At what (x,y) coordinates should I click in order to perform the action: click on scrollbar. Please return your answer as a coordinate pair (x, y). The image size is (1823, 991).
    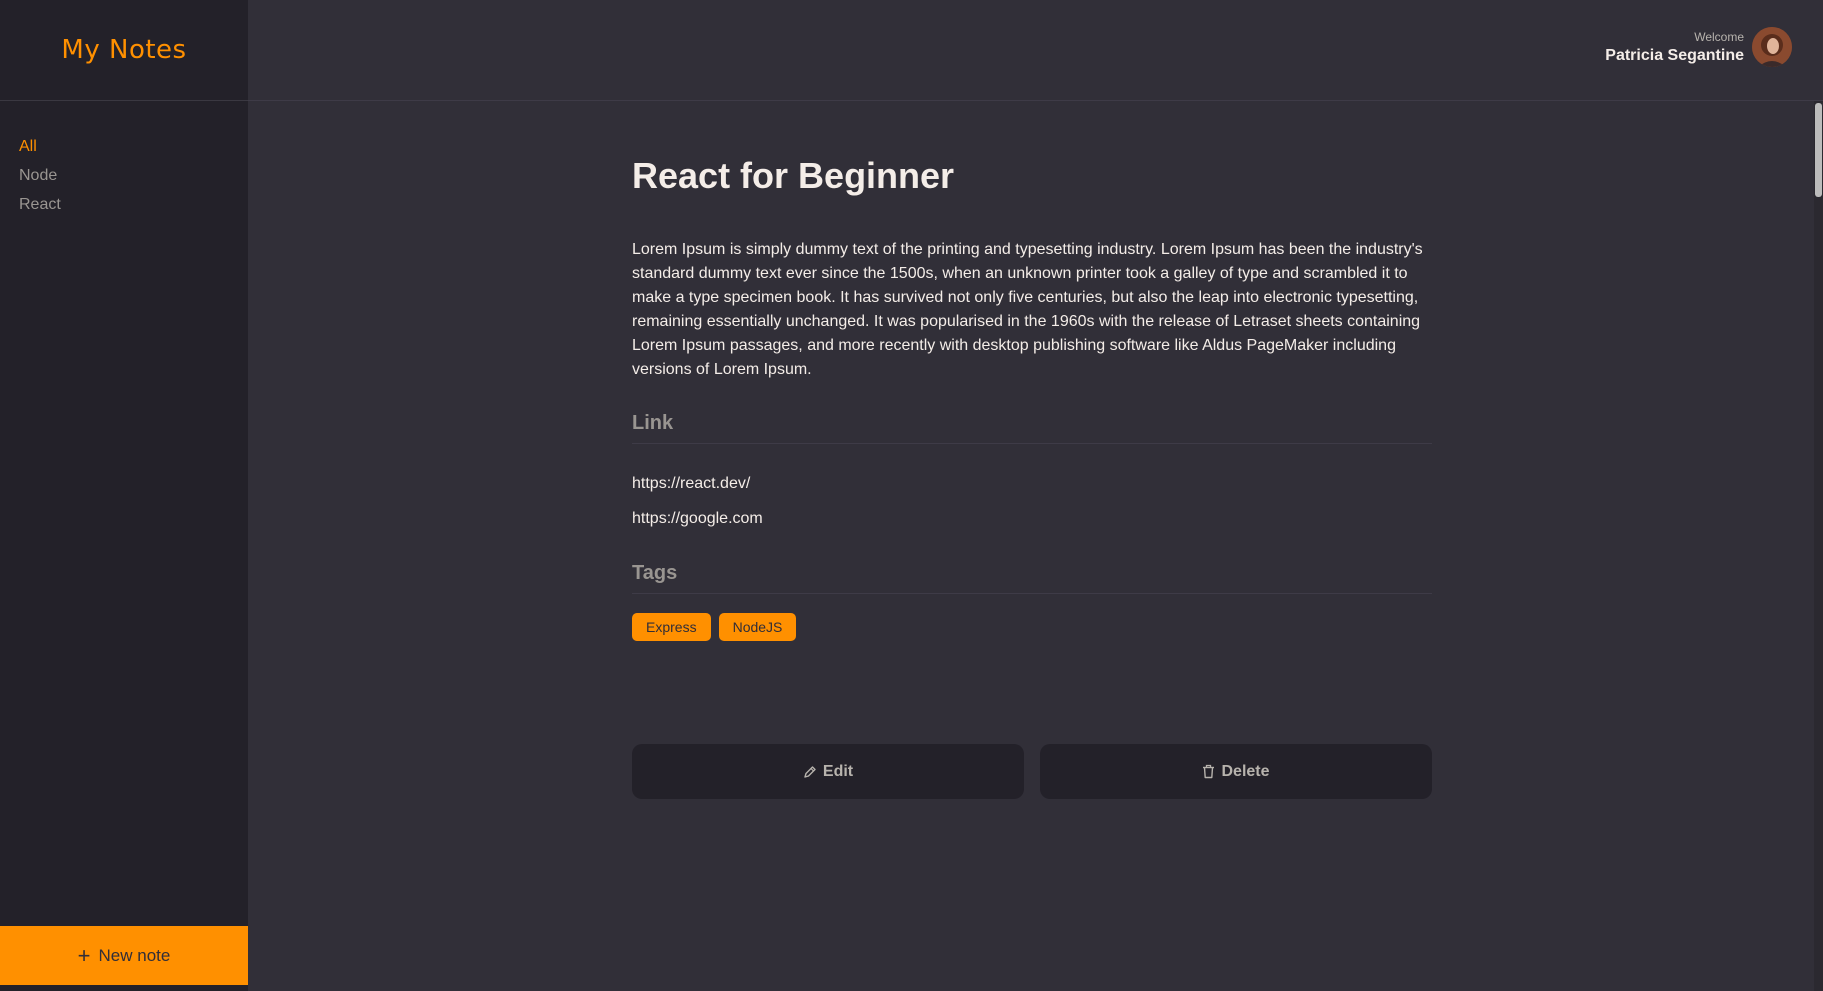
    Looking at the image, I should click on (1818, 546).